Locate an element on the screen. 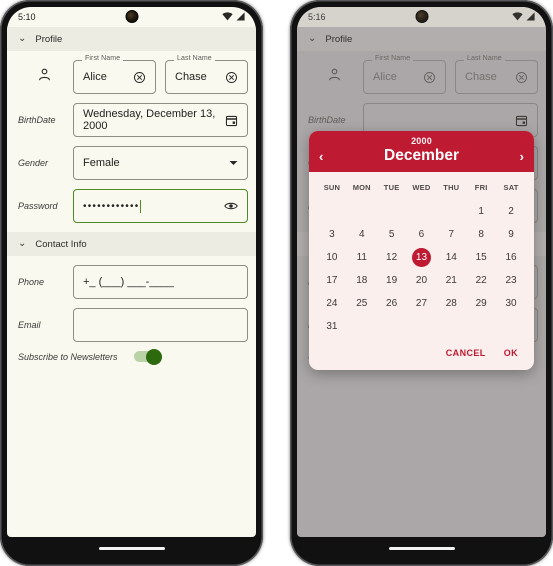 Image resolution: width=553 pixels, height=566 pixels. calendar-day: 2 is located at coordinates (511, 211).